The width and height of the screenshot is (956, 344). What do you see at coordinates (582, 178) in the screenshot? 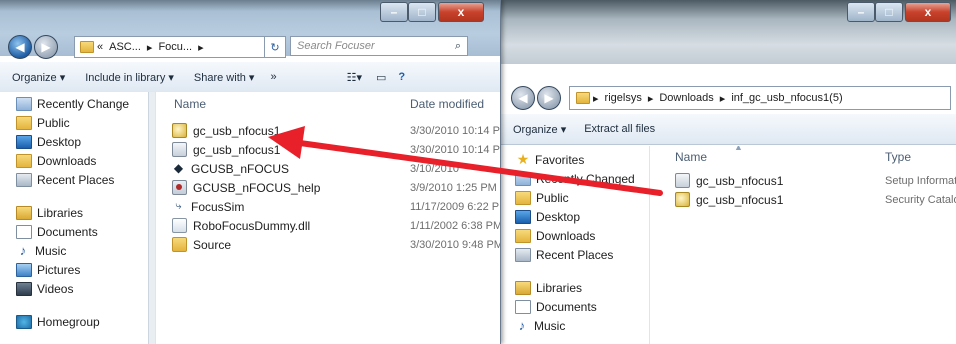
I see `nav-item-recently-changed: Recently Changed` at bounding box center [582, 178].